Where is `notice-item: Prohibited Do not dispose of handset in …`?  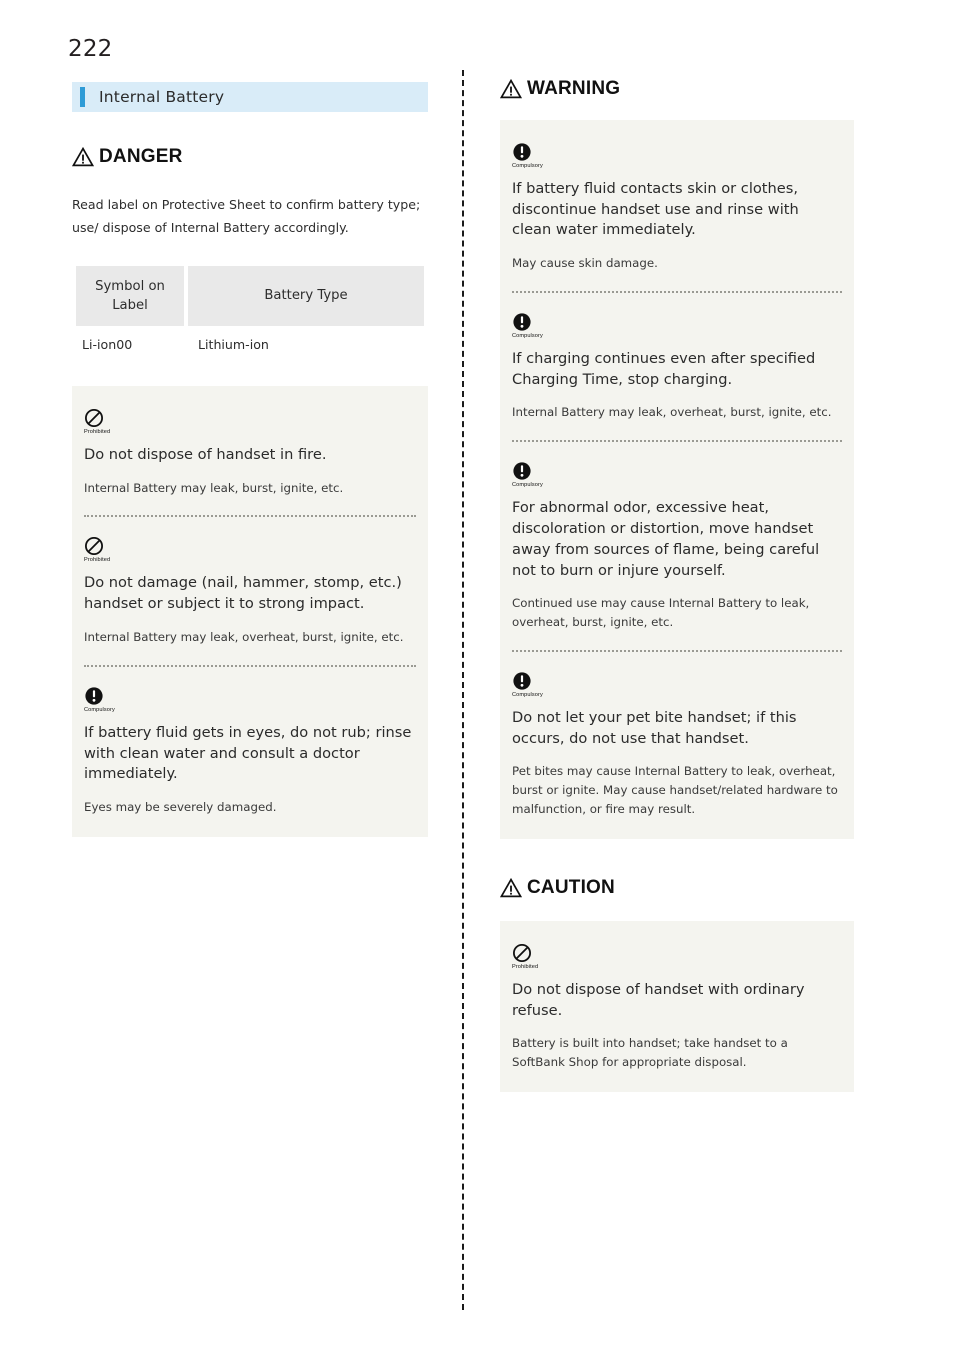
notice-item: Prohibited Do not dispose of handset in … is located at coordinates (250, 453).